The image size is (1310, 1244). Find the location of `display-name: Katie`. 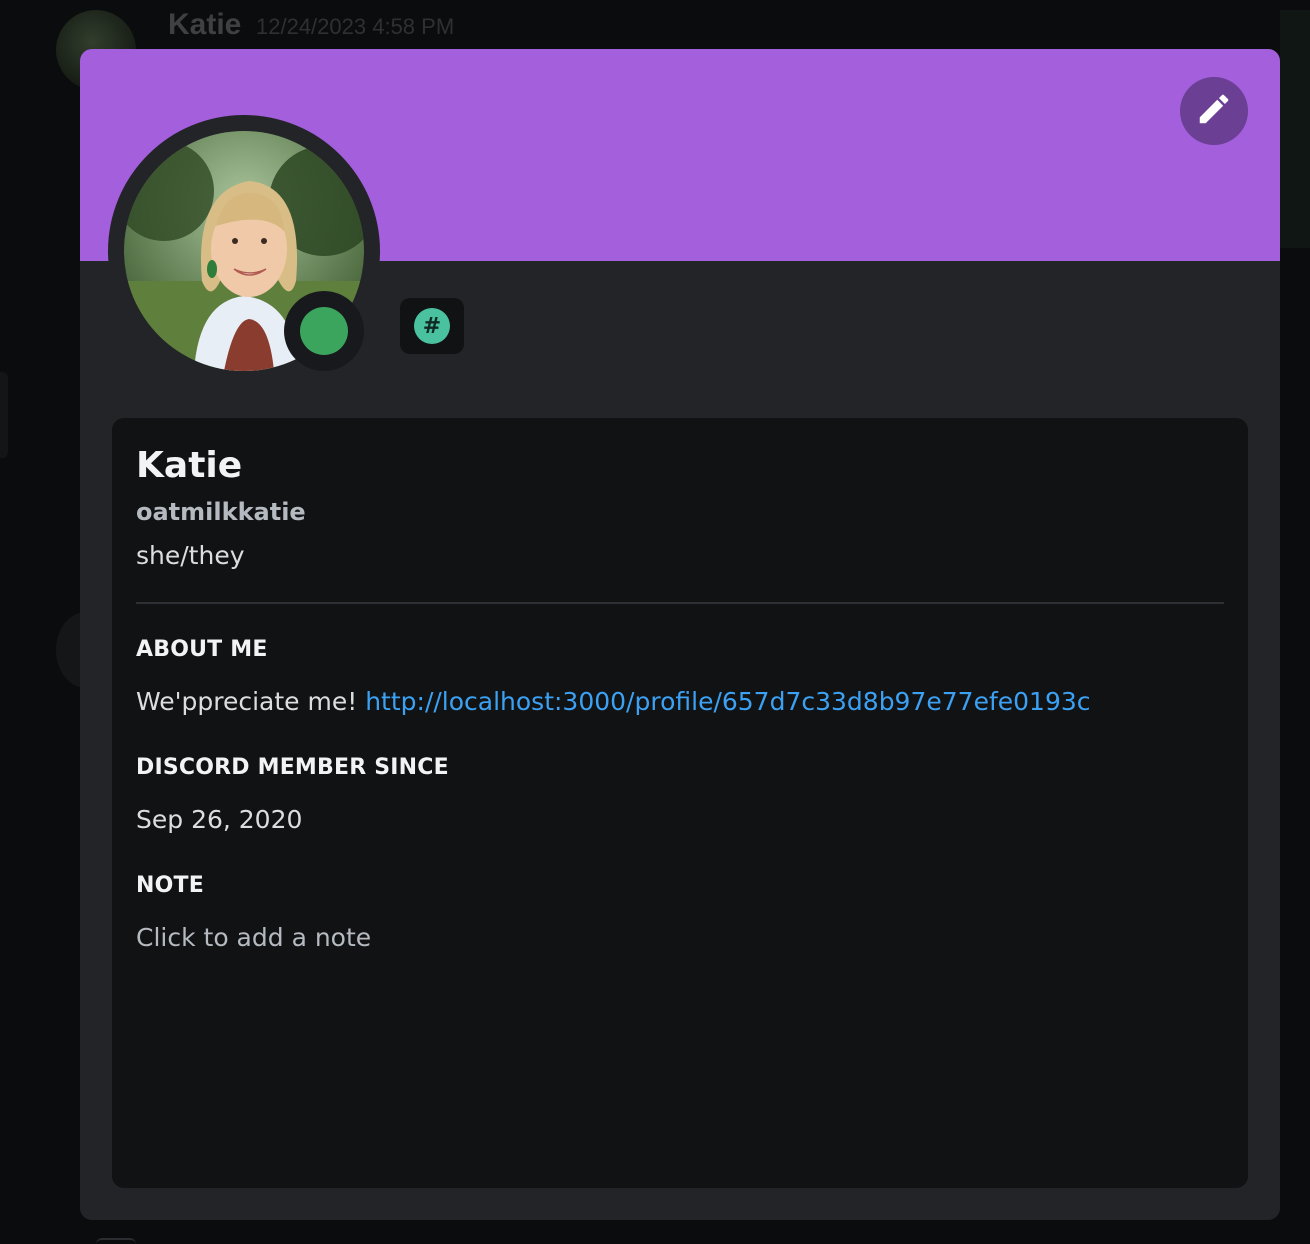

display-name: Katie is located at coordinates (189, 465).